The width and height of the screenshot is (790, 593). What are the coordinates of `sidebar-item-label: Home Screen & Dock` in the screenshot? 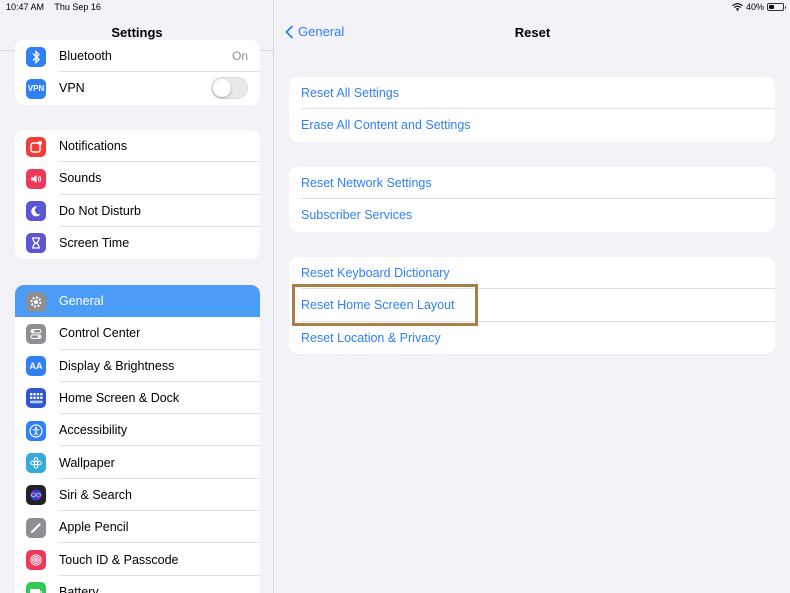 It's located at (119, 398).